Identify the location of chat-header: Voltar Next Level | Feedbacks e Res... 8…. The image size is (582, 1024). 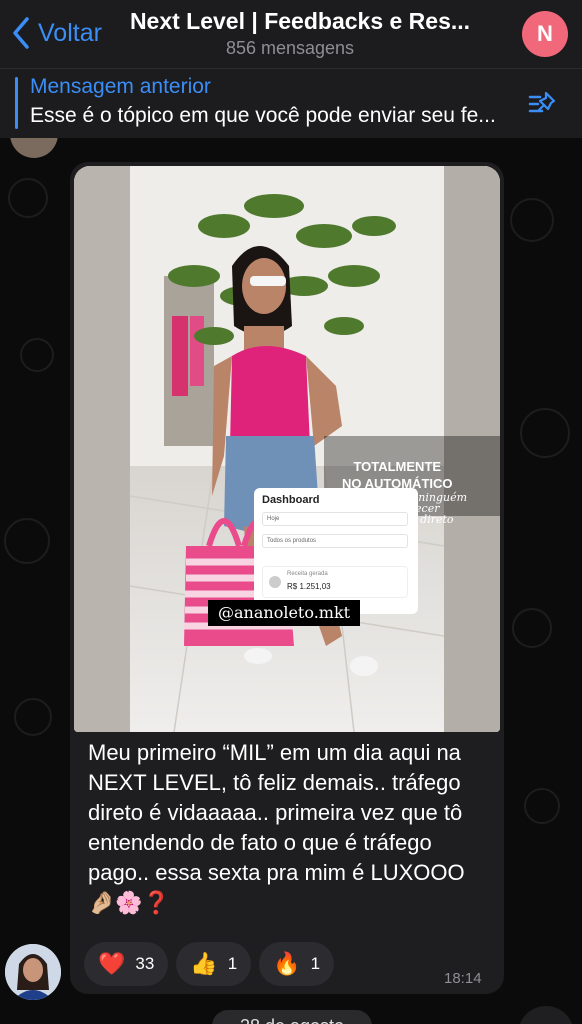
(291, 34).